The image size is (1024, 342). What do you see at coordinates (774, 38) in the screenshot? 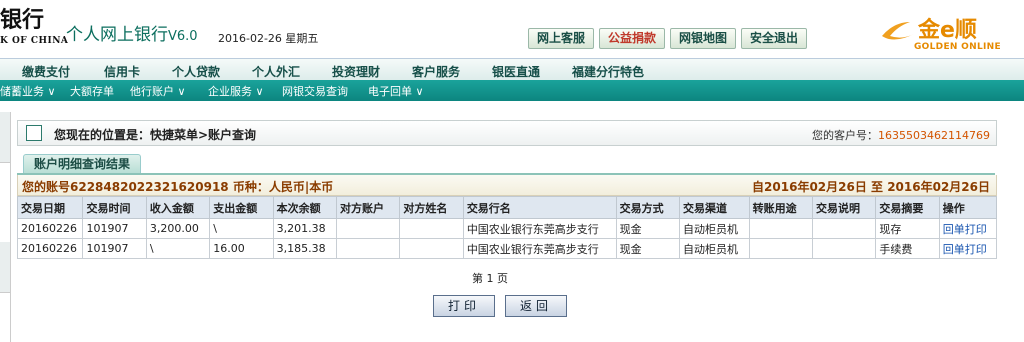
I see `safe-logout-button: 安全退出` at bounding box center [774, 38].